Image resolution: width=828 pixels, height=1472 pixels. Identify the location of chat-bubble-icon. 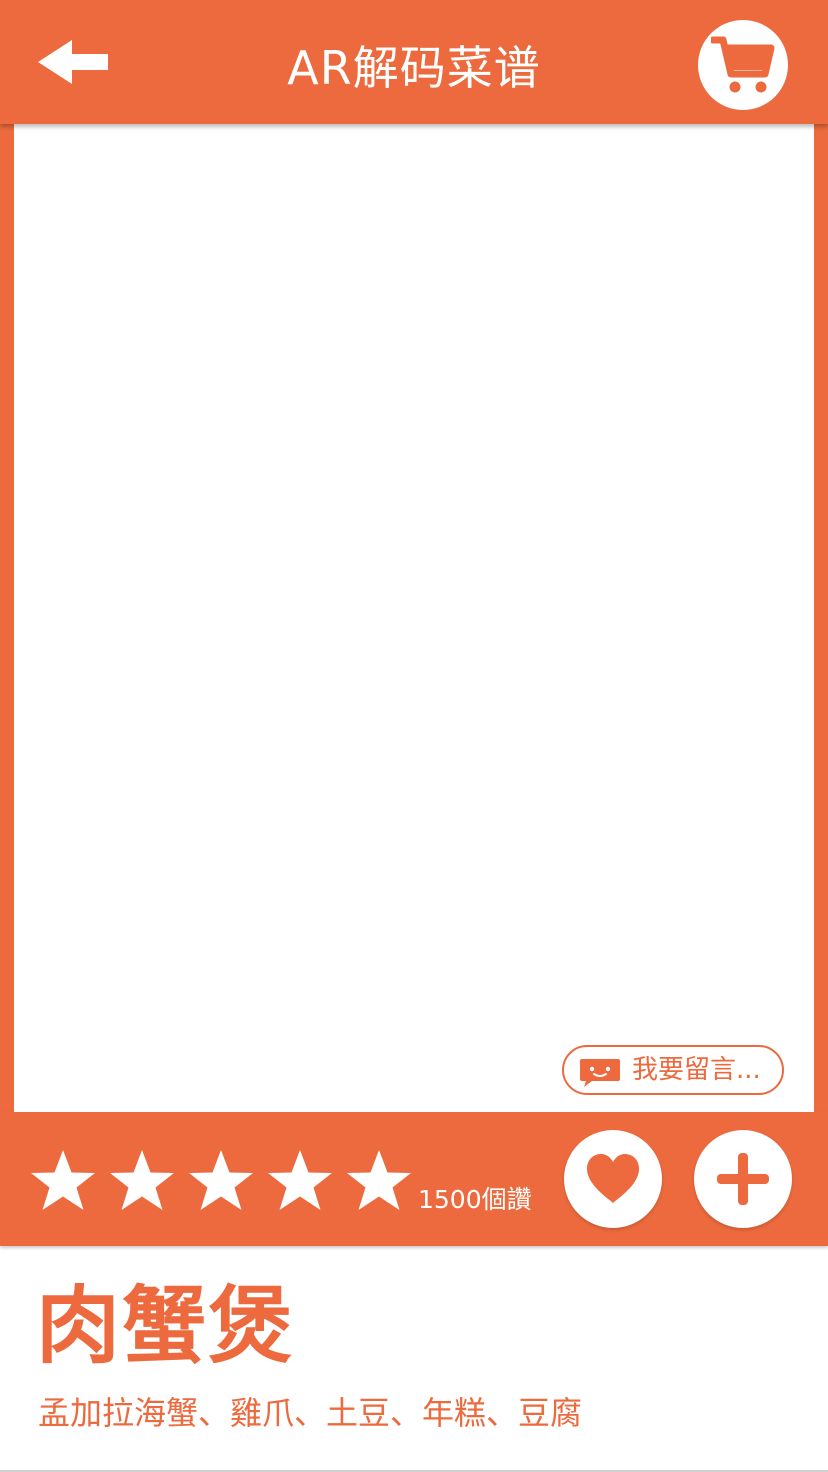
(600, 1073).